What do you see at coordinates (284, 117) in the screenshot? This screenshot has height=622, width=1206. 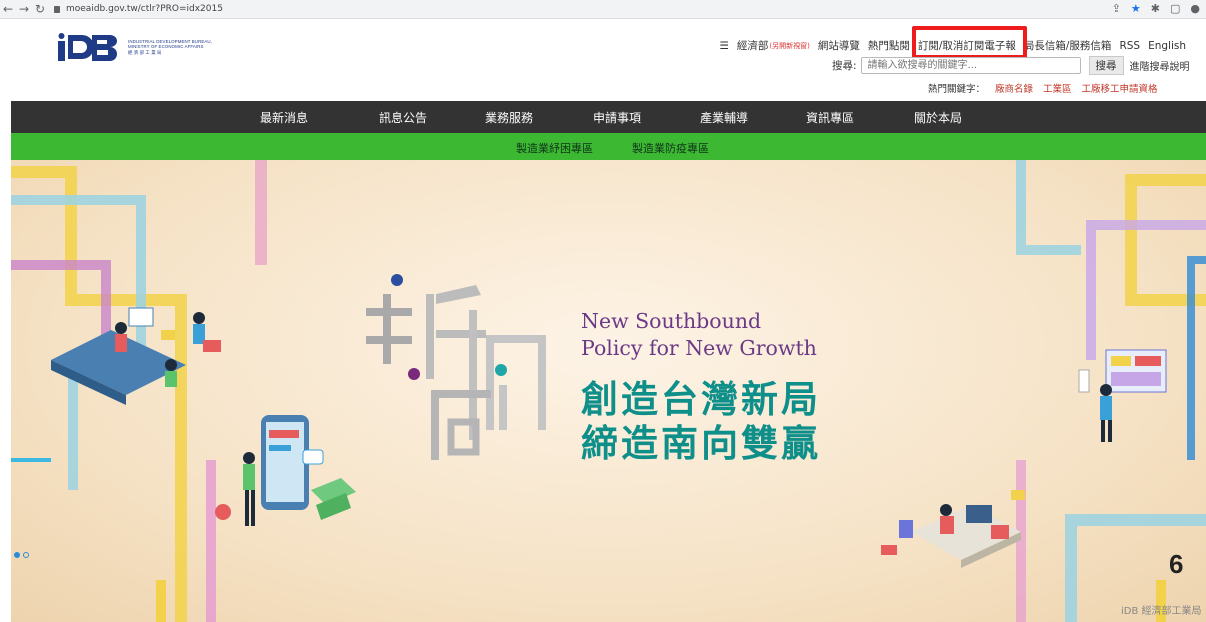 I see `nav-item: 最新消息` at bounding box center [284, 117].